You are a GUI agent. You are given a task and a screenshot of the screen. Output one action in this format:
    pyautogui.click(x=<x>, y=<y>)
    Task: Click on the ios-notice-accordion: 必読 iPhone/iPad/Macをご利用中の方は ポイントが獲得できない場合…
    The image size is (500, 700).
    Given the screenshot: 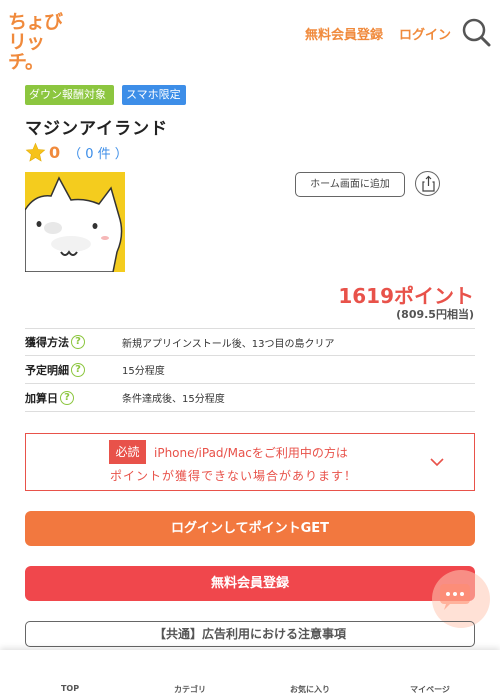 What is the action you would take?
    pyautogui.click(x=250, y=462)
    